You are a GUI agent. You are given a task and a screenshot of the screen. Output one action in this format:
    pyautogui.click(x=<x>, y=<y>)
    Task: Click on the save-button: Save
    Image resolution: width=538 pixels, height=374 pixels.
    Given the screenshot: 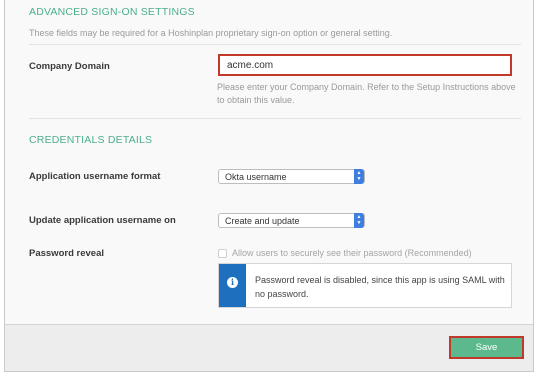 What is the action you would take?
    pyautogui.click(x=486, y=347)
    